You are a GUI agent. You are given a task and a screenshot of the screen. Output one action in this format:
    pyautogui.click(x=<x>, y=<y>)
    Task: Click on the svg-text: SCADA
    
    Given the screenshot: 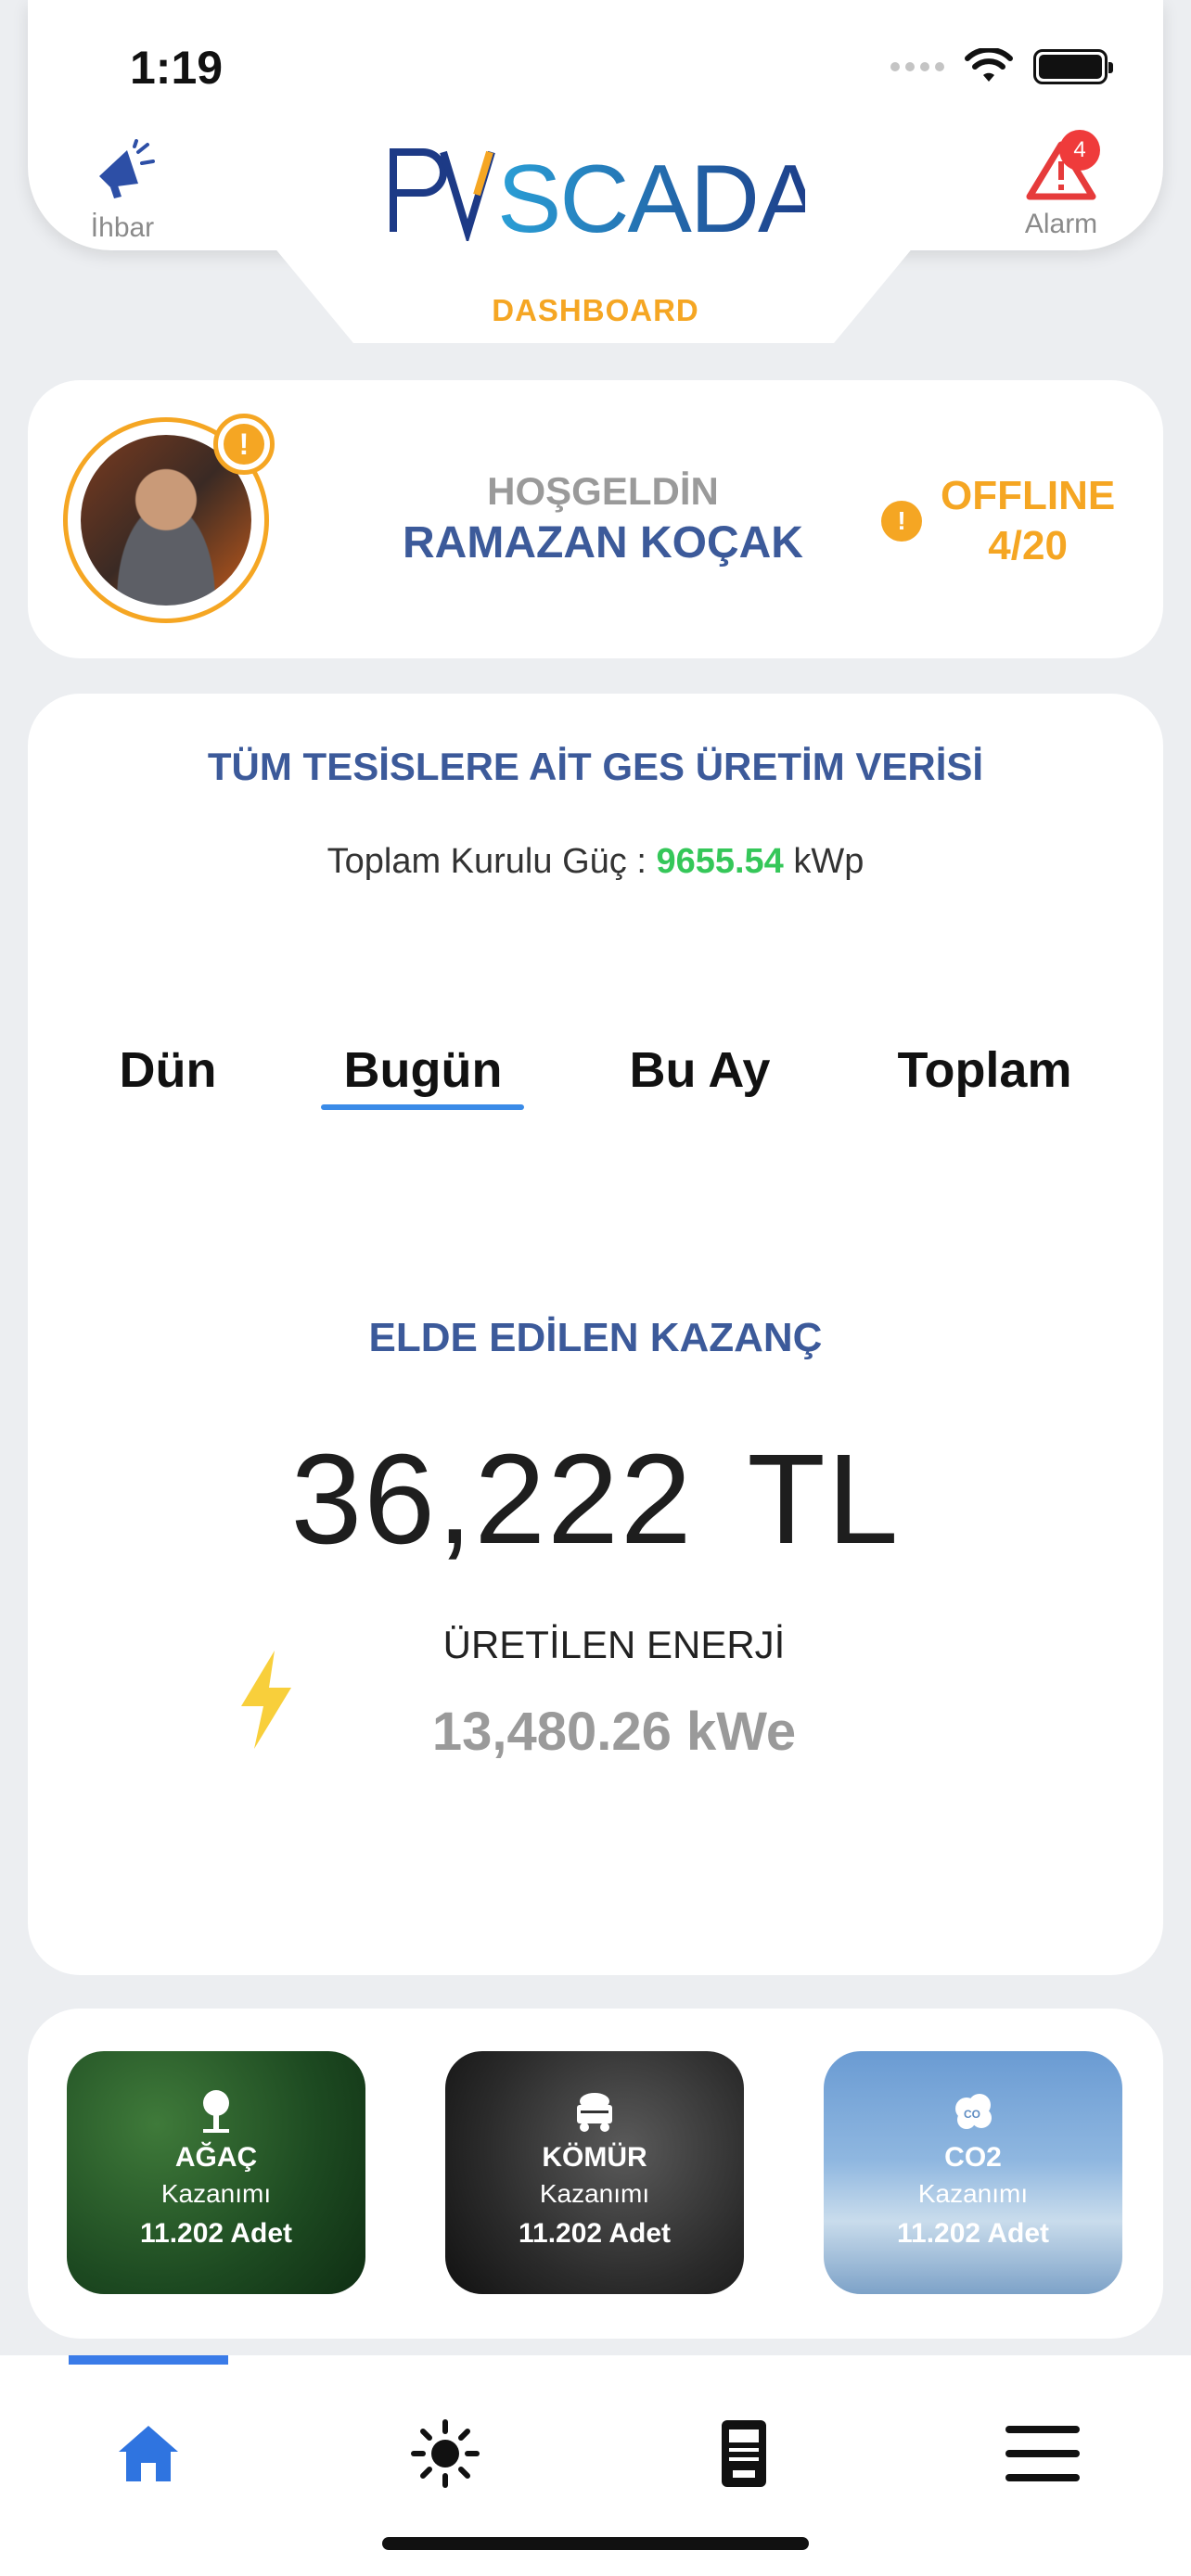 What is the action you would take?
    pyautogui.click(x=651, y=193)
    